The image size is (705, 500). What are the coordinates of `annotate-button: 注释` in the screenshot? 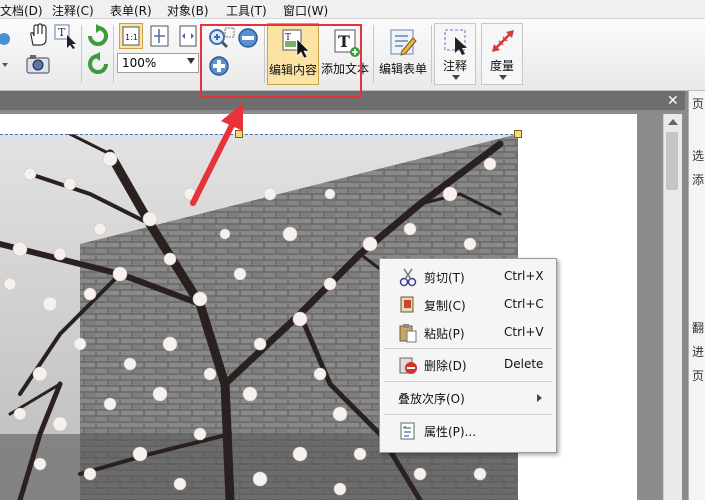 It's located at (455, 54).